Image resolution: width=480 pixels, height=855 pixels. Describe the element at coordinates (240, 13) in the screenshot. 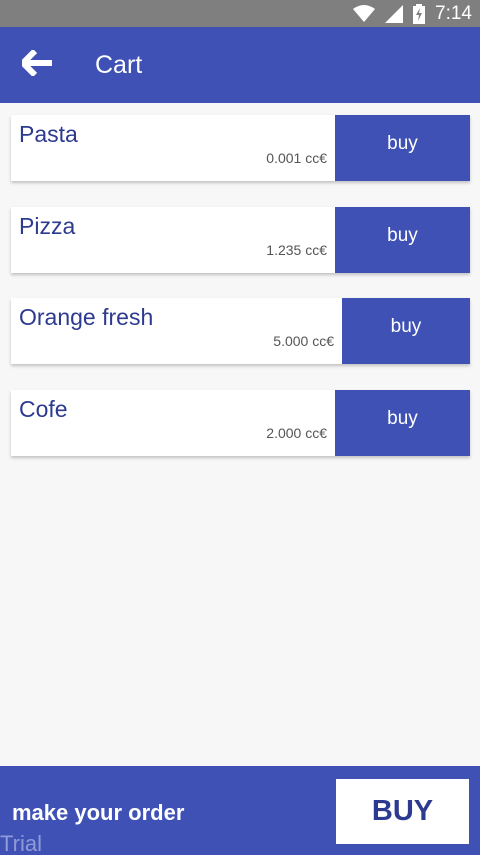

I see `status-bar: 7:14` at that location.